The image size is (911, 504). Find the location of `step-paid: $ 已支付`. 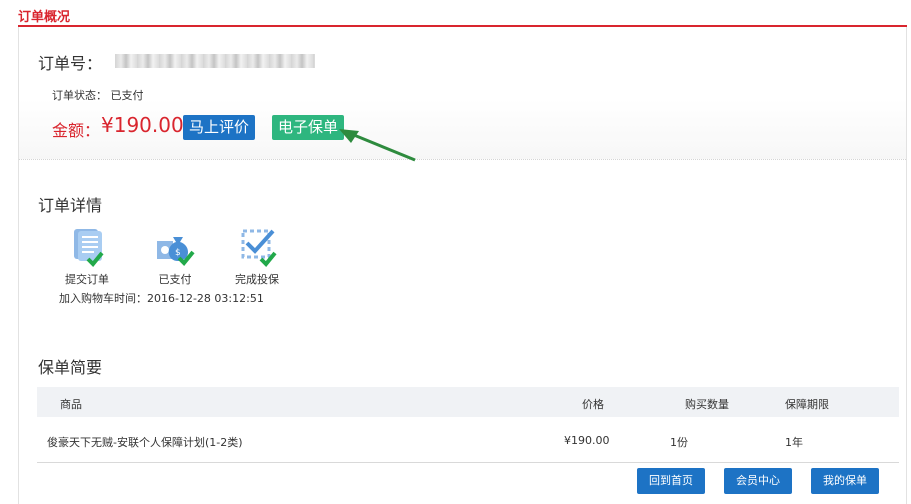

step-paid: $ 已支付 is located at coordinates (175, 256).